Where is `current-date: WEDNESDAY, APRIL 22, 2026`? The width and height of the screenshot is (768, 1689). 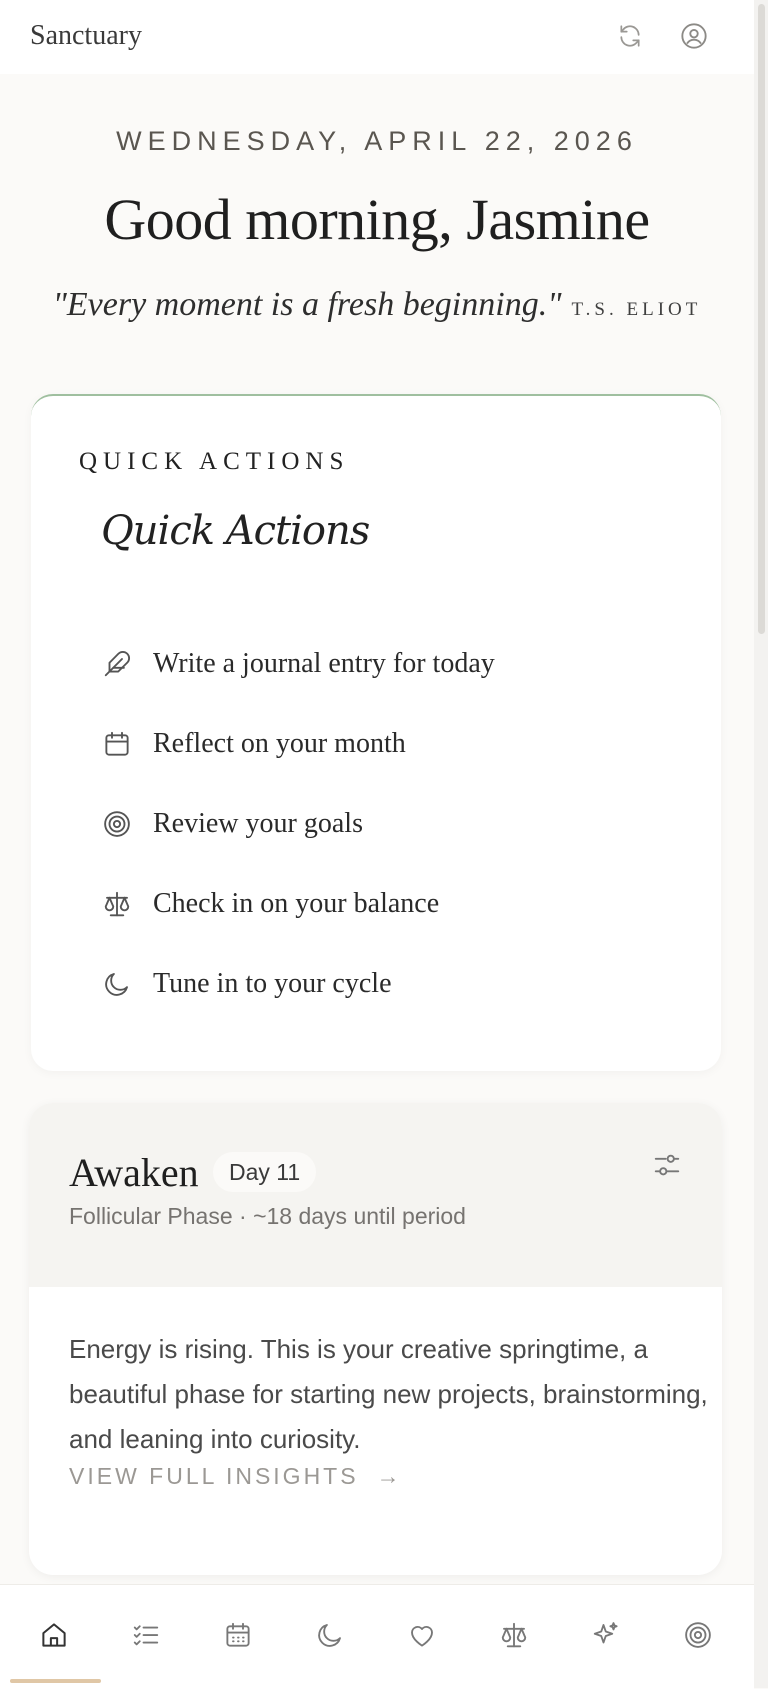 current-date: WEDNESDAY, APRIL 22, 2026 is located at coordinates (377, 141).